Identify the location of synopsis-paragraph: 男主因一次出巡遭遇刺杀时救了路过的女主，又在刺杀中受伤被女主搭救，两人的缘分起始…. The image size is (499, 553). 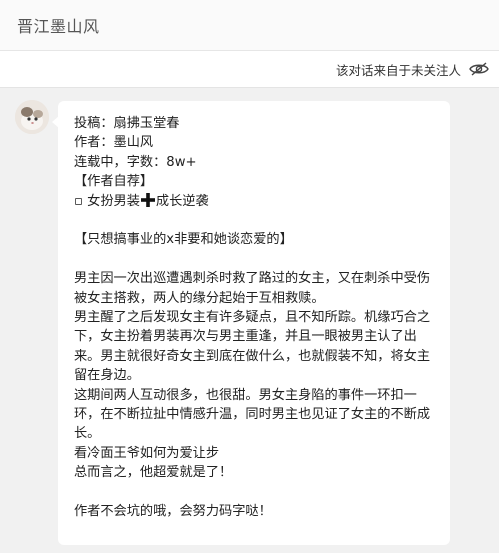
(252, 288).